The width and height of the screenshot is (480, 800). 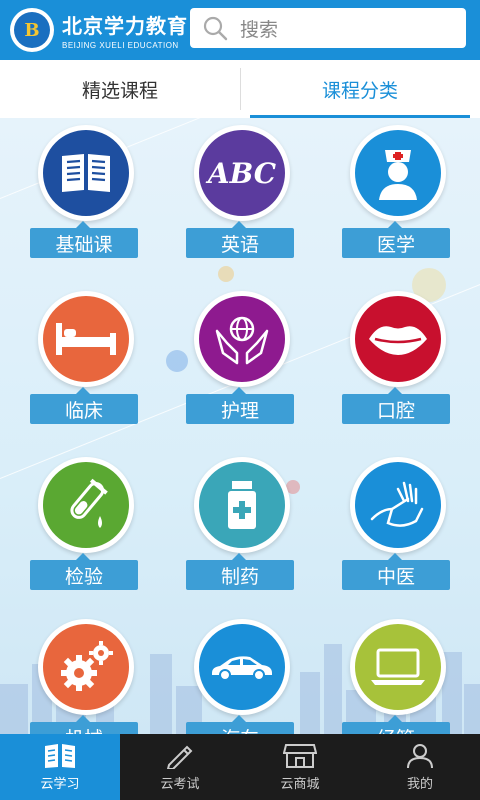 I want to click on nurse-icon, so click(x=398, y=175).